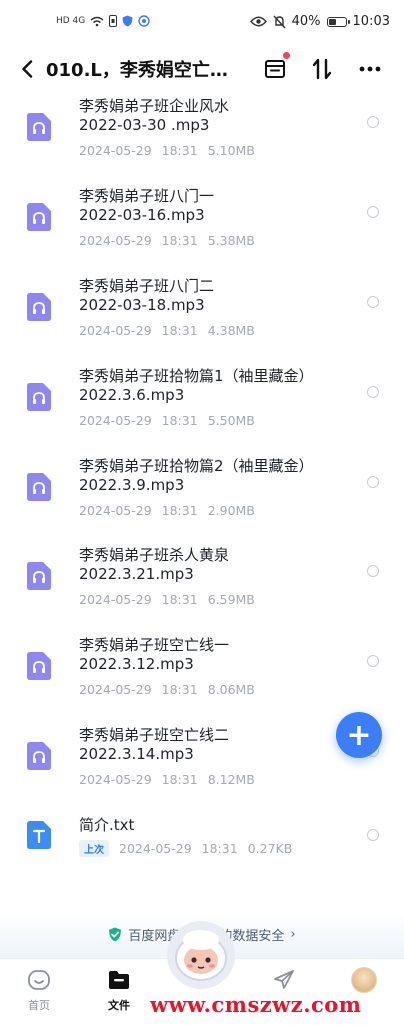 The image size is (404, 1025). Describe the element at coordinates (127, 21) in the screenshot. I see `shield-app-icon` at that location.